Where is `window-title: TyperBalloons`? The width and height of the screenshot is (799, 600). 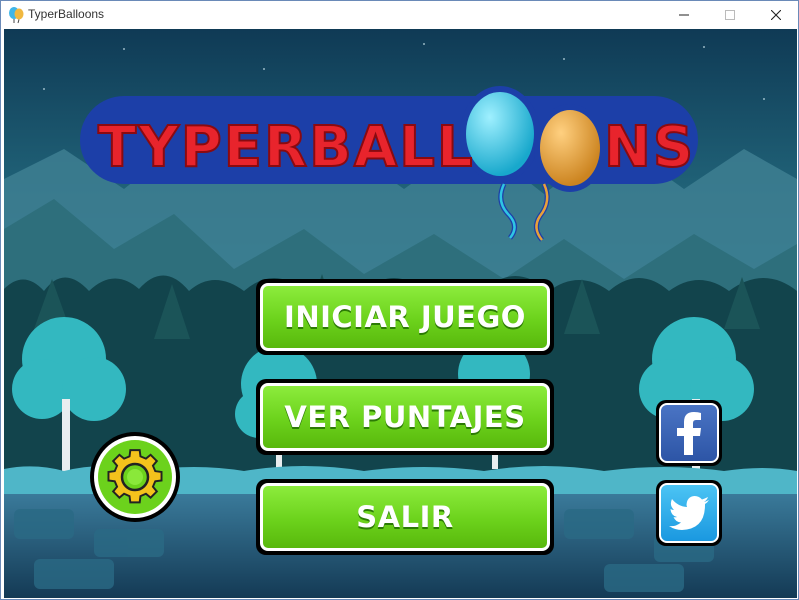
window-title: TyperBalloons is located at coordinates (66, 14).